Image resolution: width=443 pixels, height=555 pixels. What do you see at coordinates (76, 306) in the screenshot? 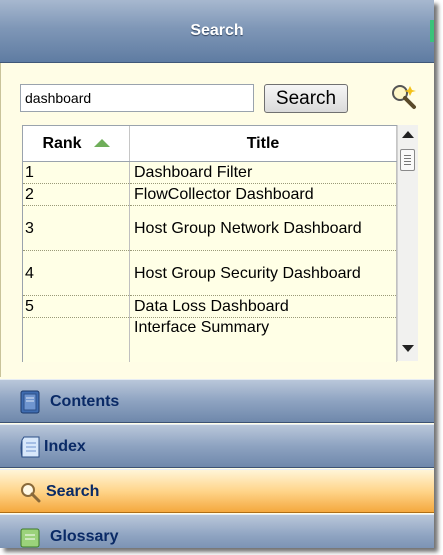
I see `rank-cell: 5` at bounding box center [76, 306].